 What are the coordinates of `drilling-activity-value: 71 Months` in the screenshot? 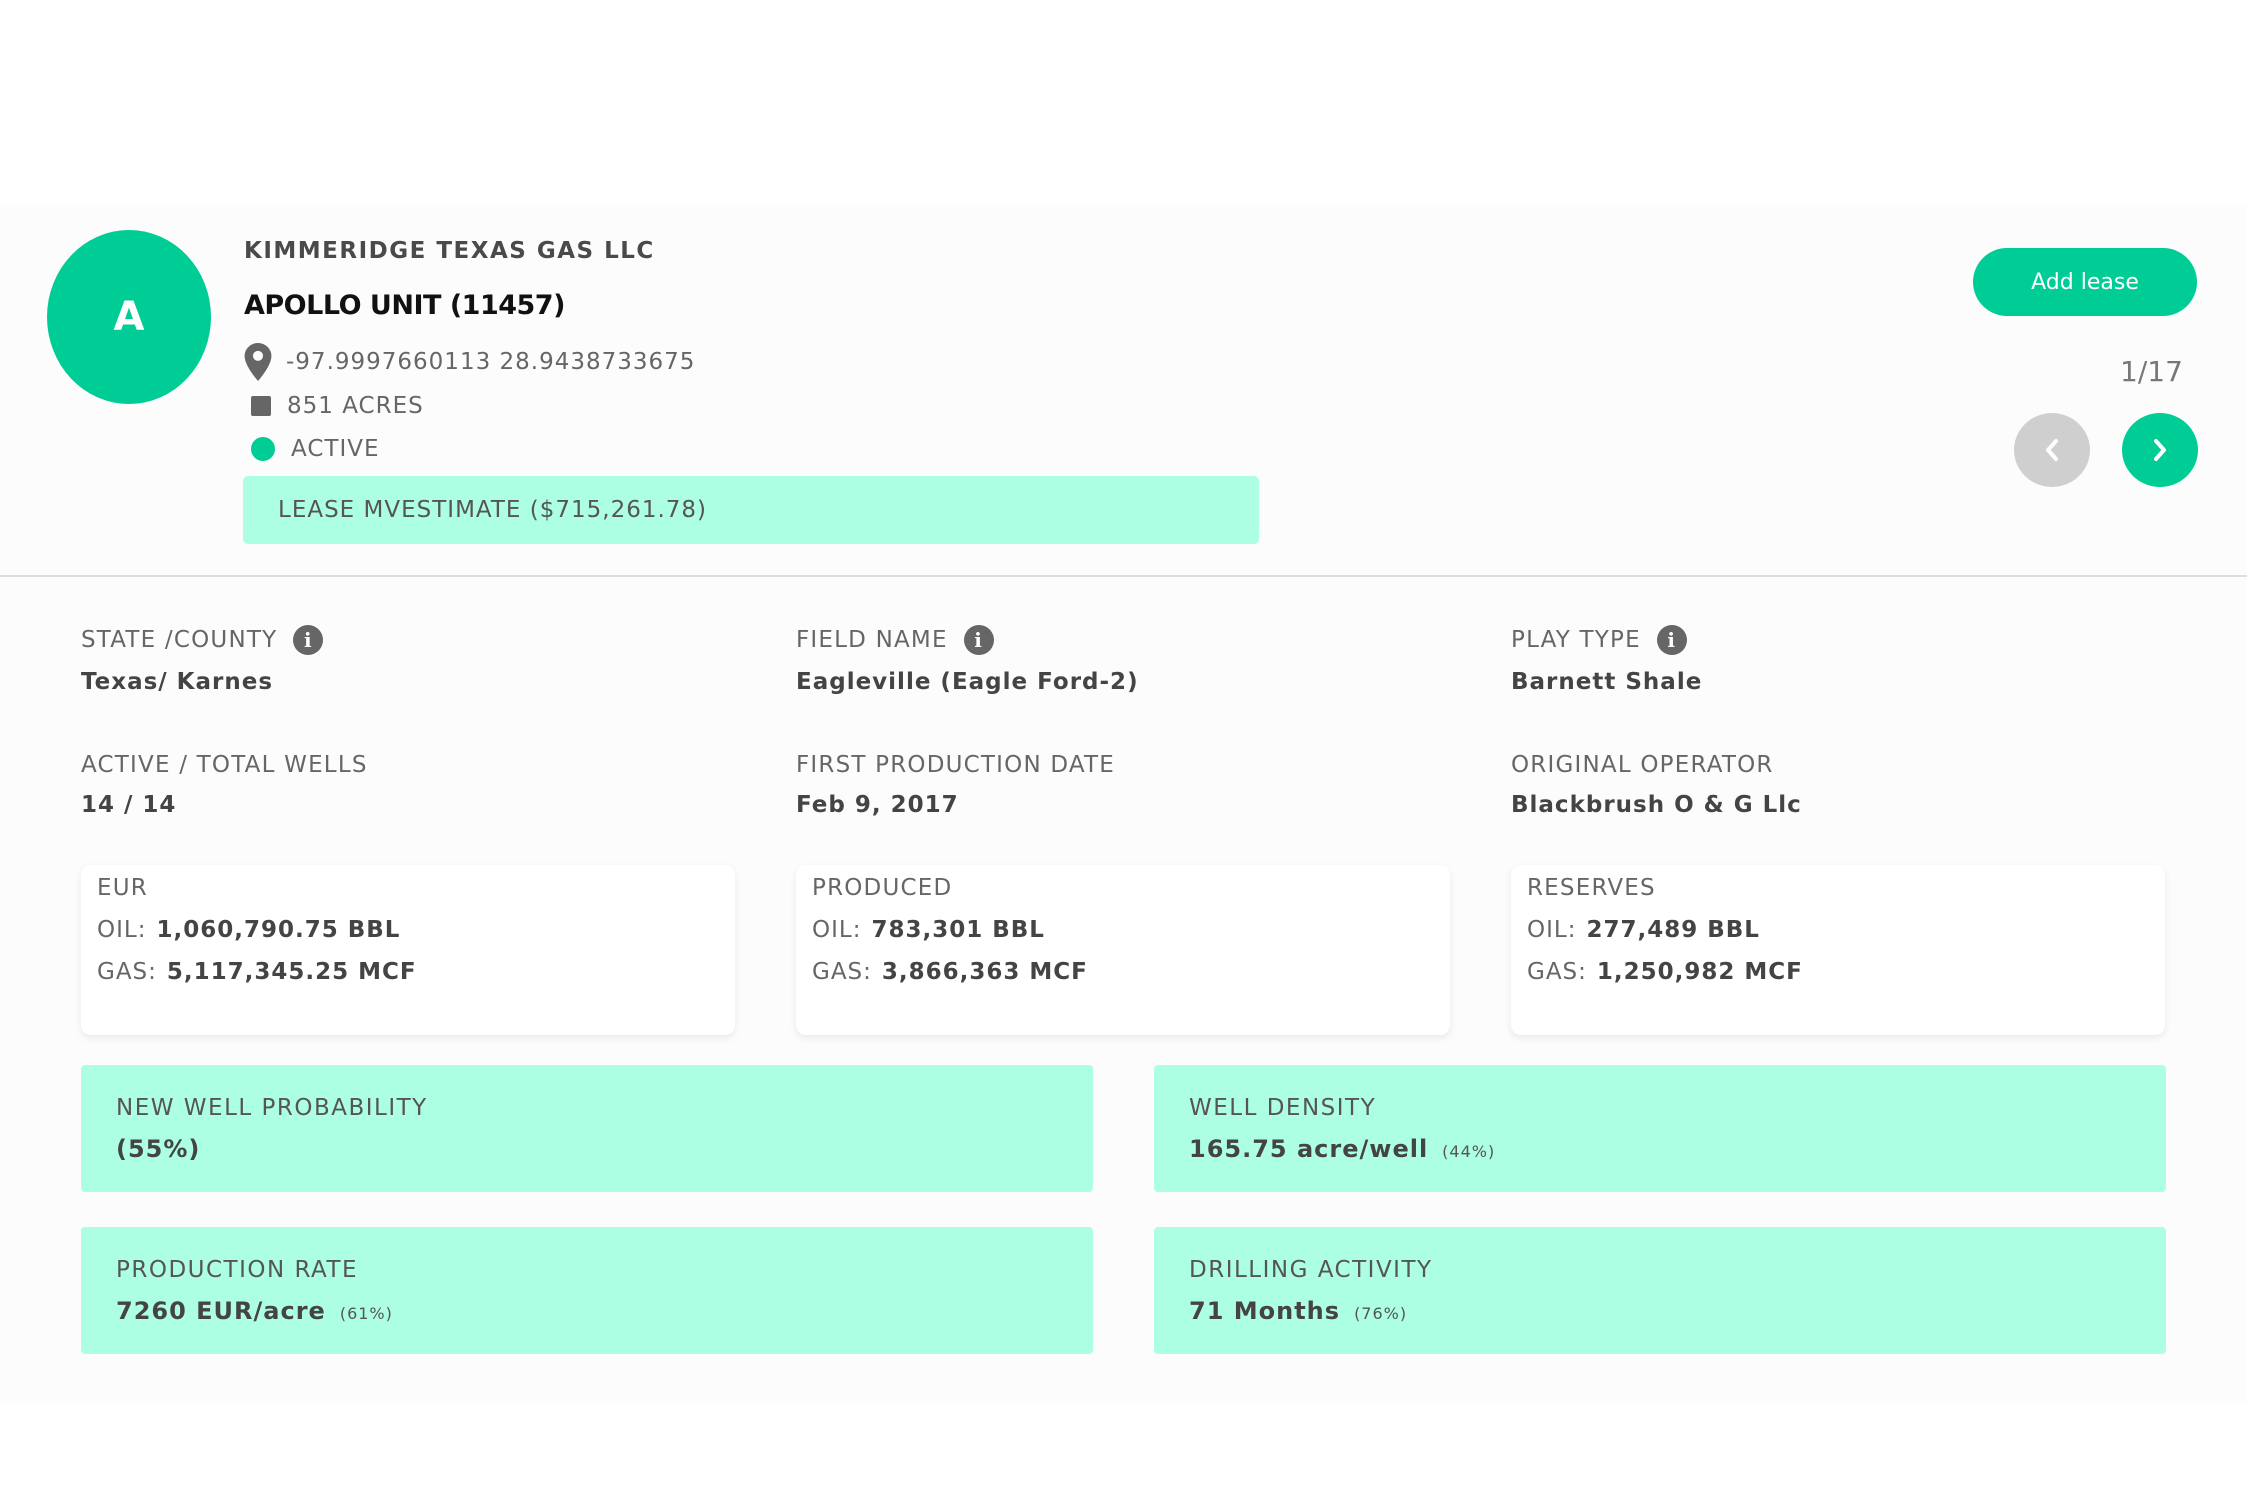 It's located at (1265, 1311).